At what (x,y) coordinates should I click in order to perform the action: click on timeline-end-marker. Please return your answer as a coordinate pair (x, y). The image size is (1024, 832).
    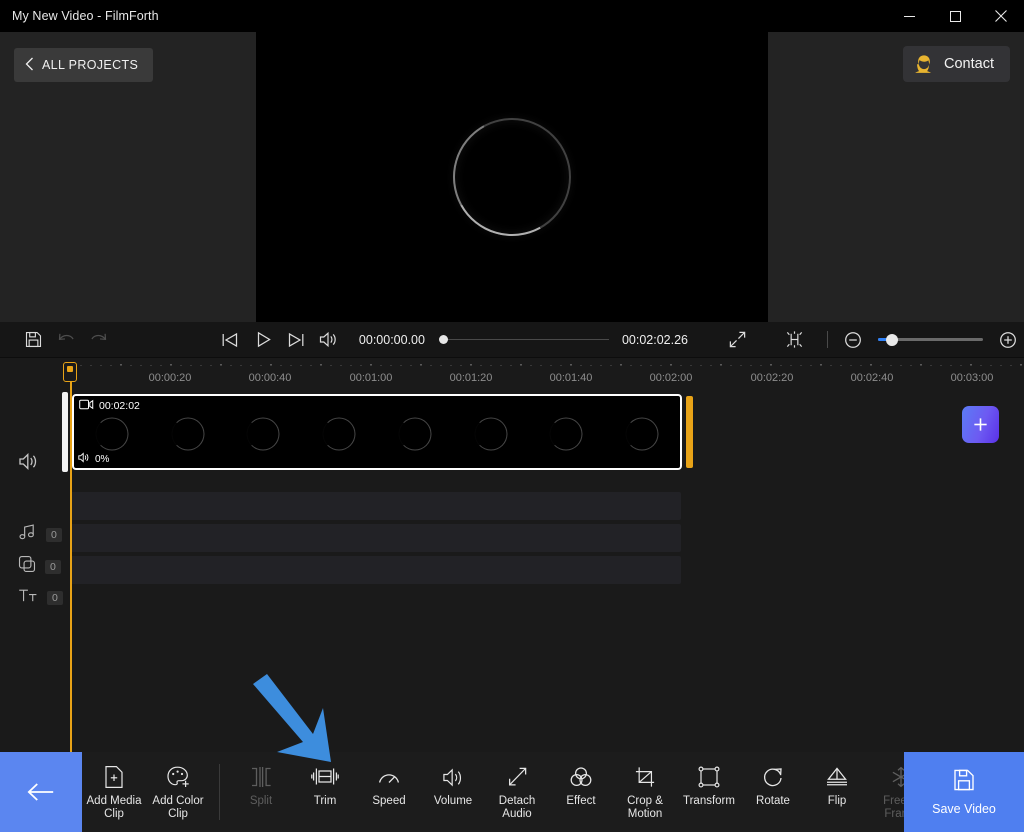
    Looking at the image, I should click on (689, 432).